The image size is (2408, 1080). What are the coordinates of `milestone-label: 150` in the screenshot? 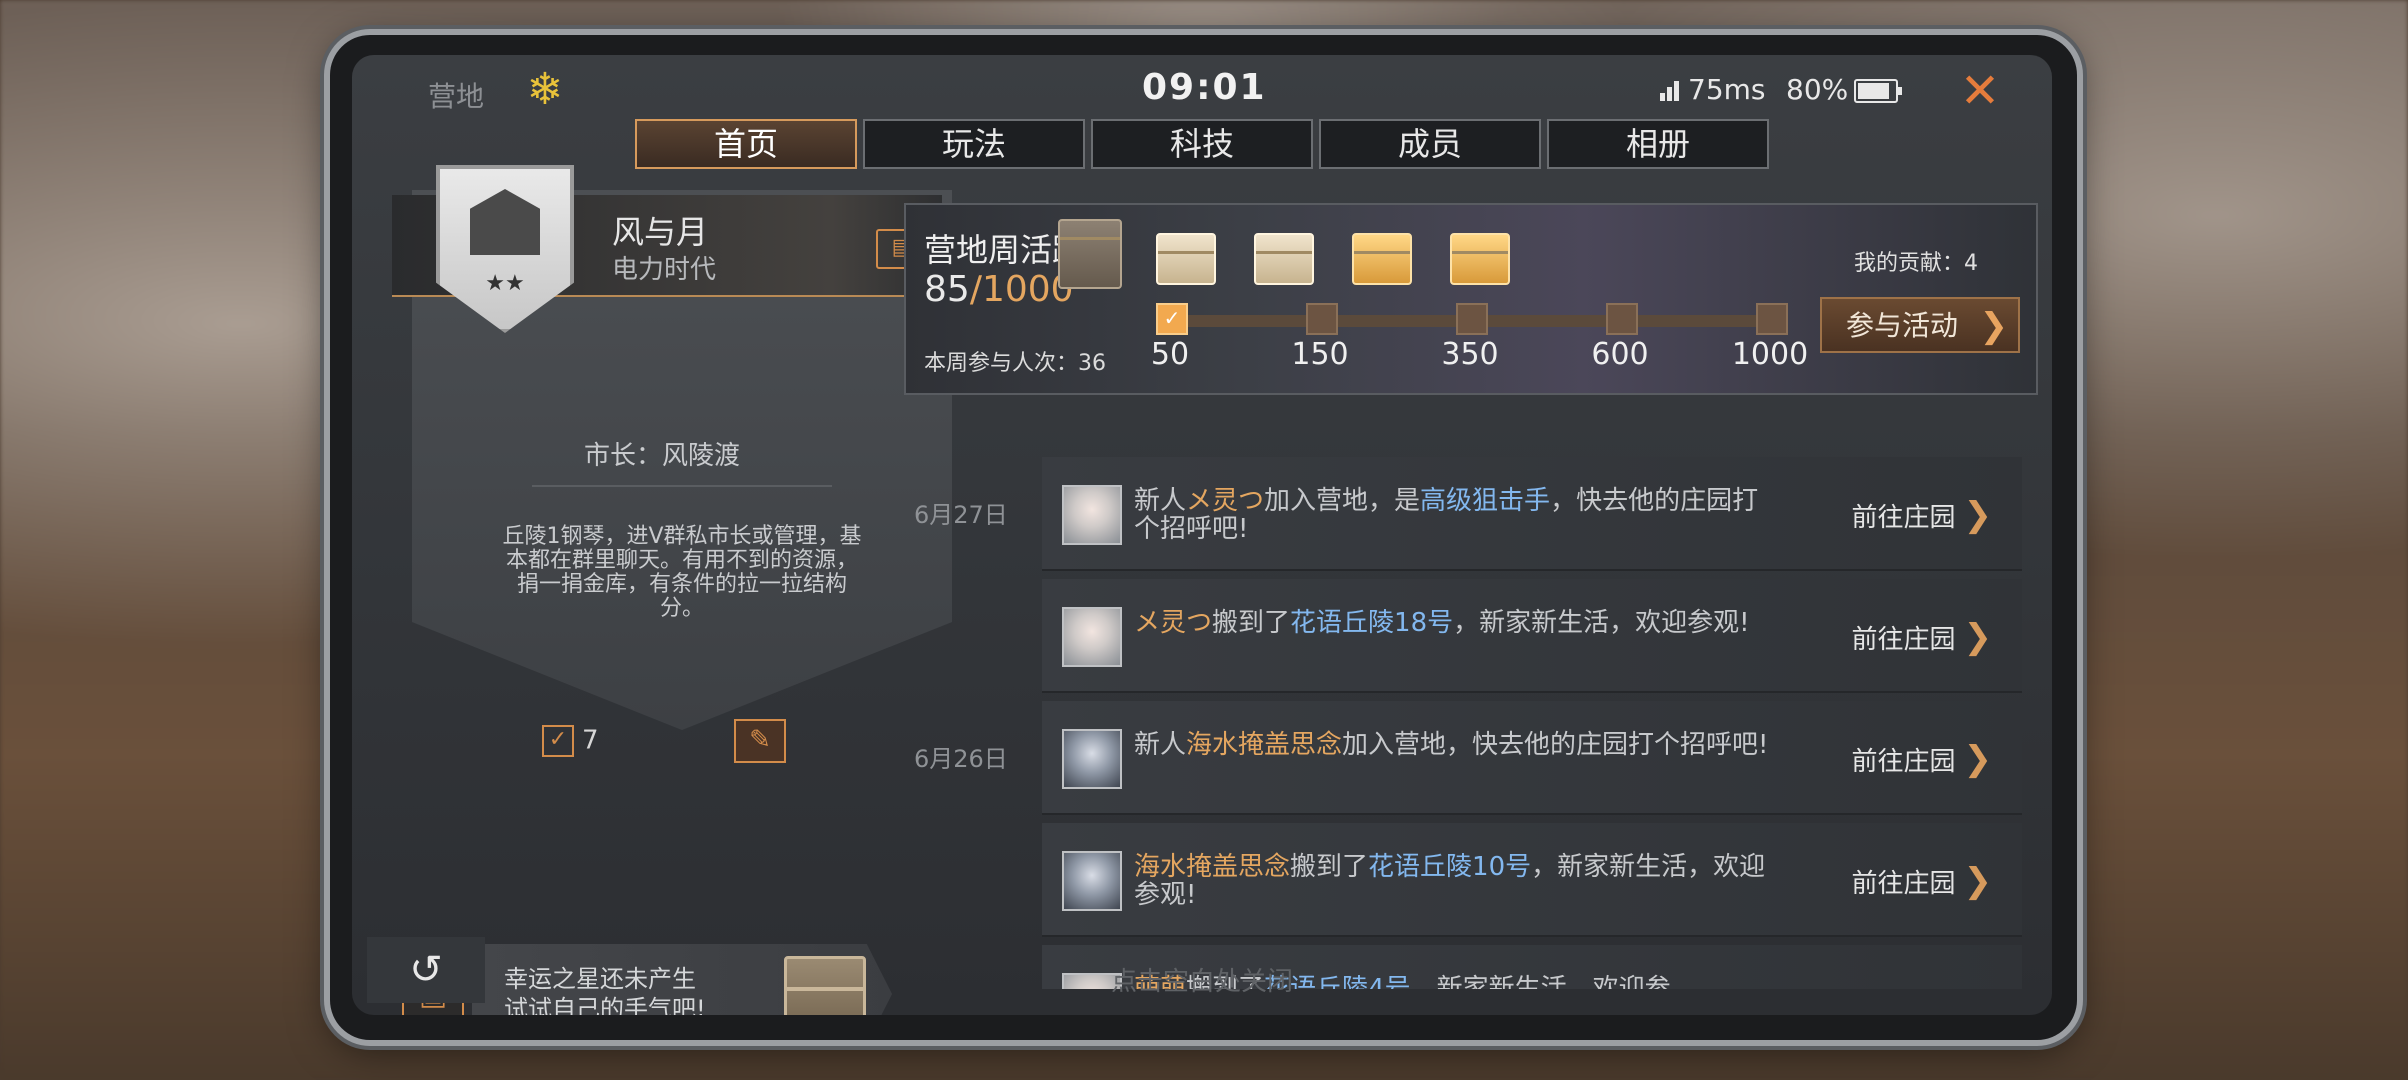 It's located at (1320, 354).